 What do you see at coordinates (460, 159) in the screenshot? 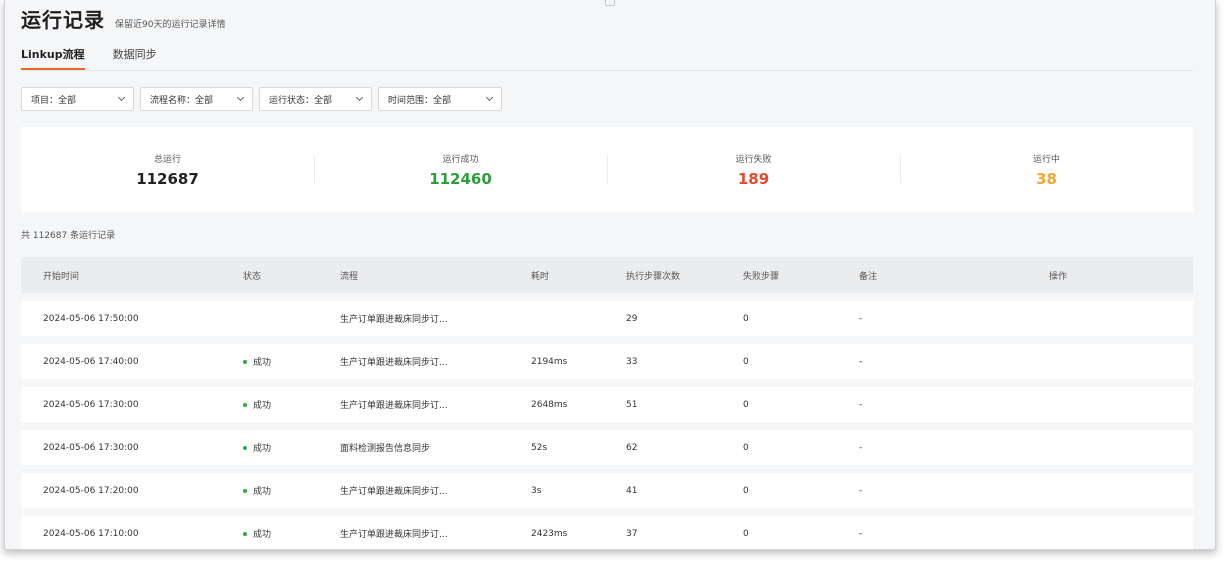
I see `stat-success-label: 运行成功` at bounding box center [460, 159].